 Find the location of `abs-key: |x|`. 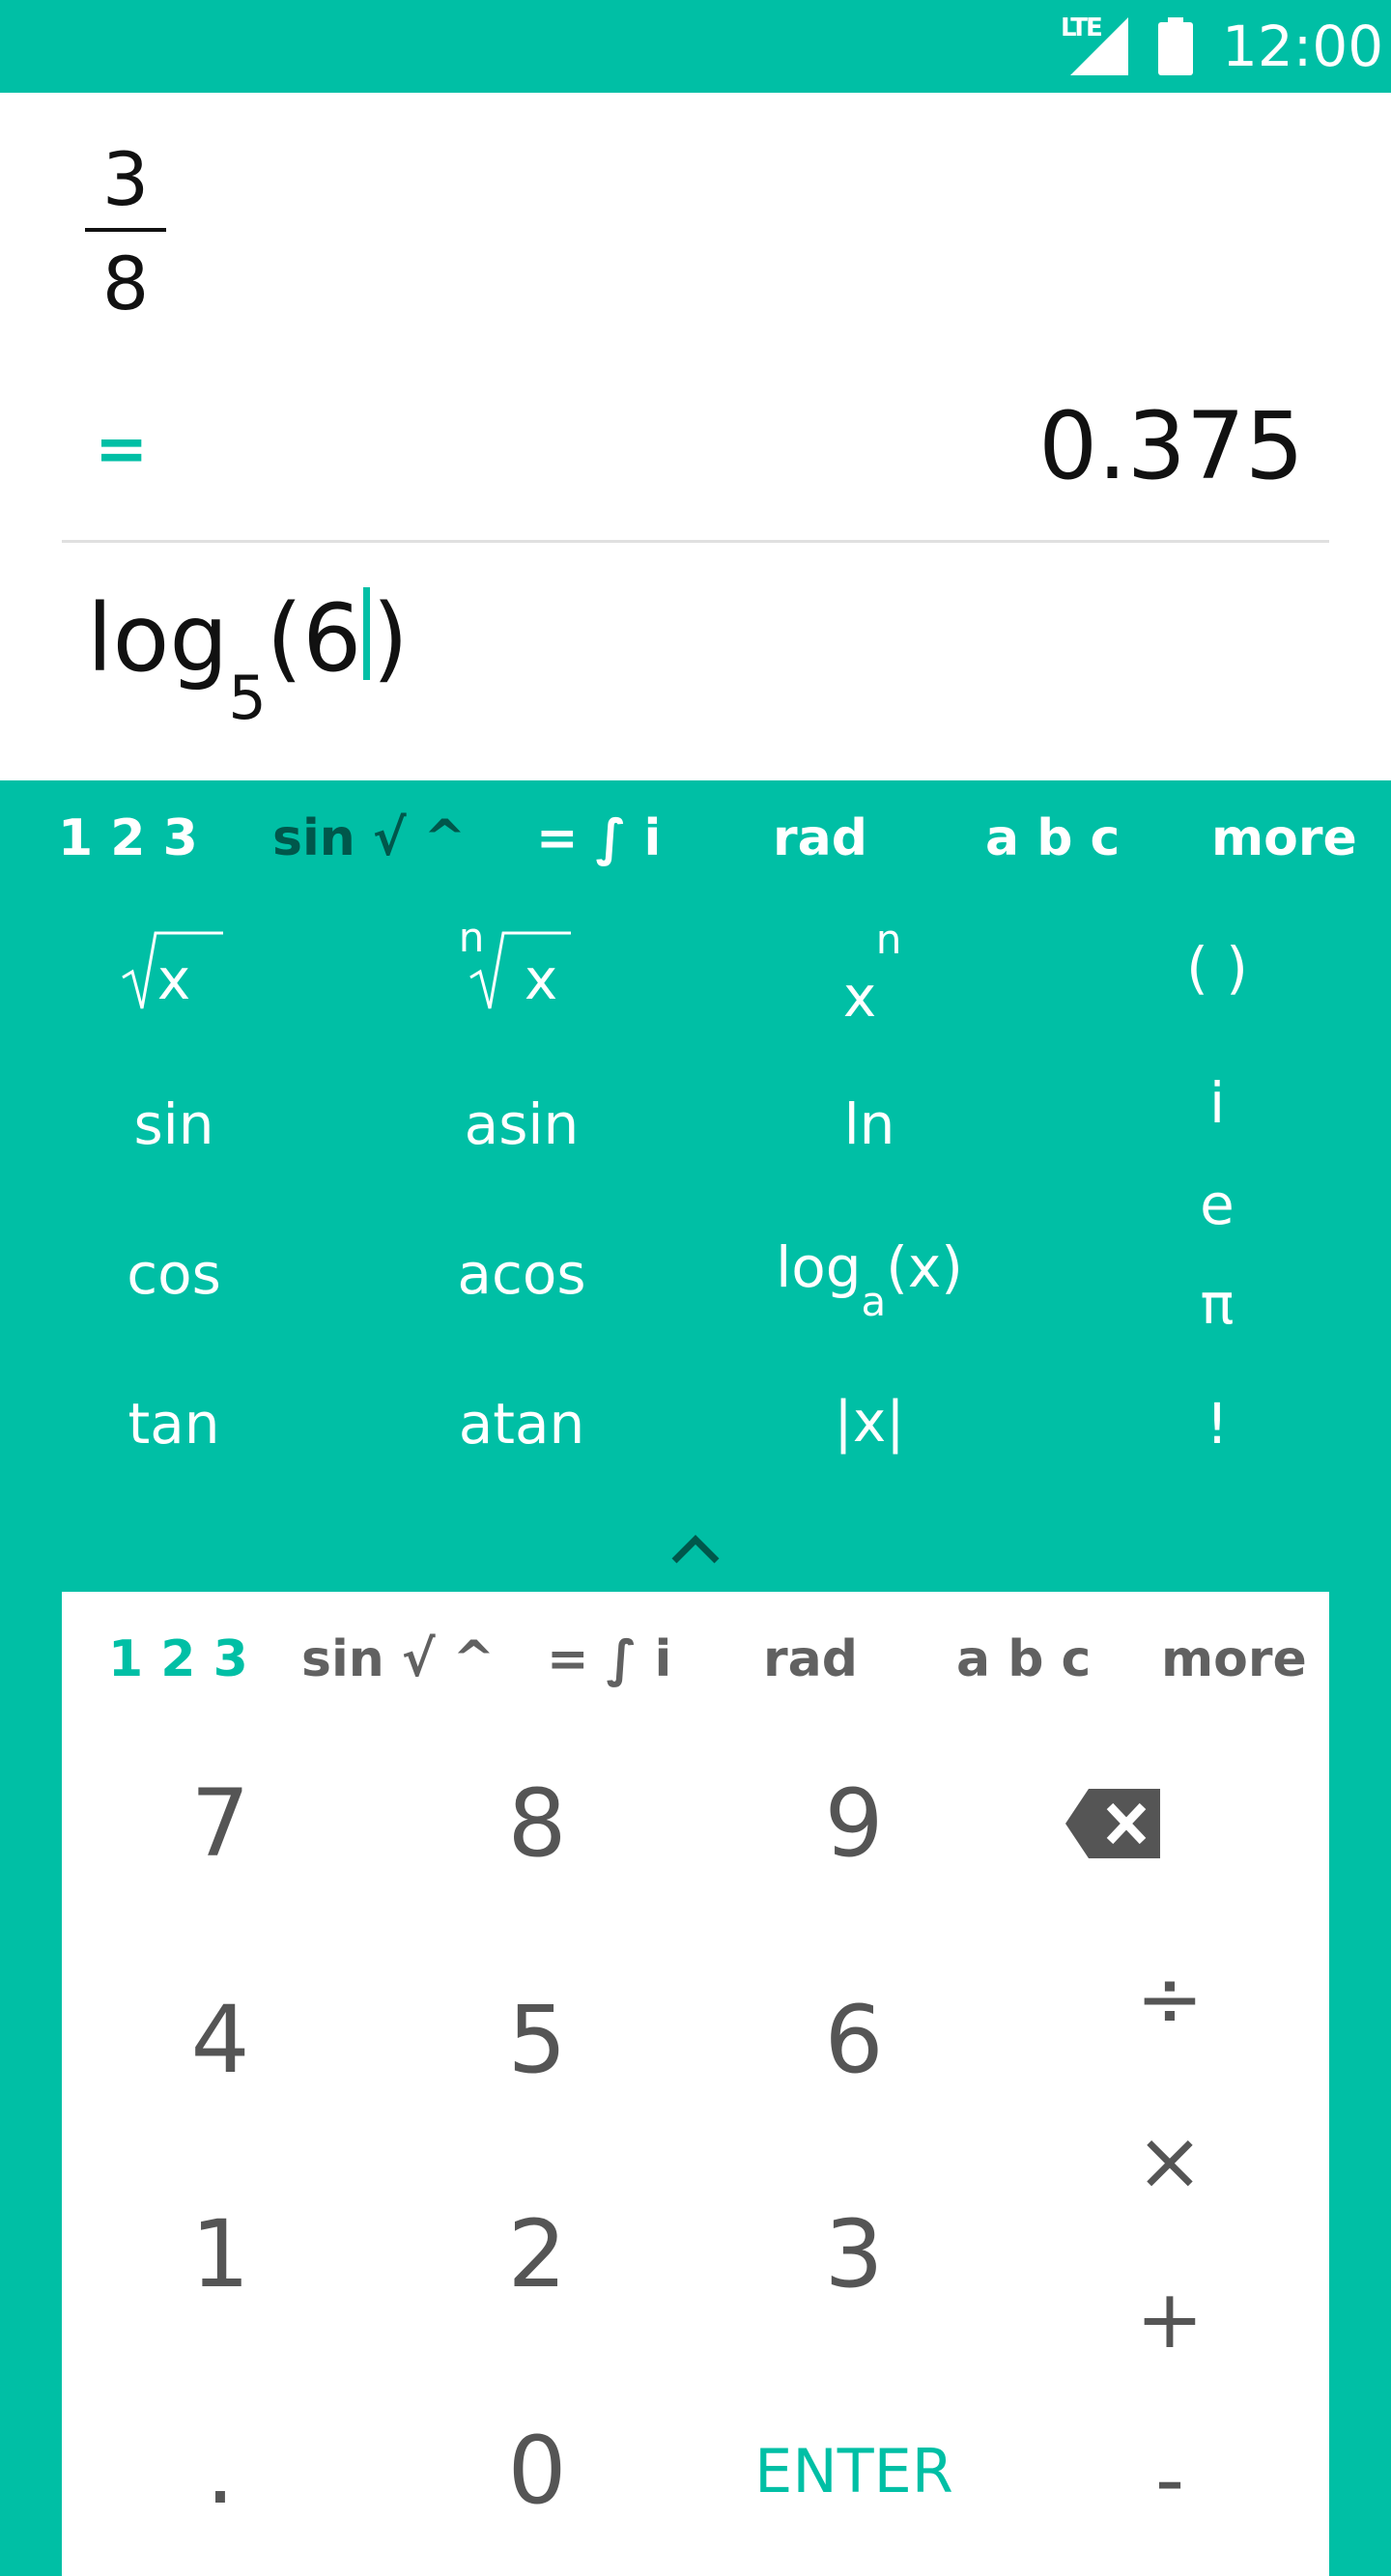

abs-key: |x| is located at coordinates (869, 1422).